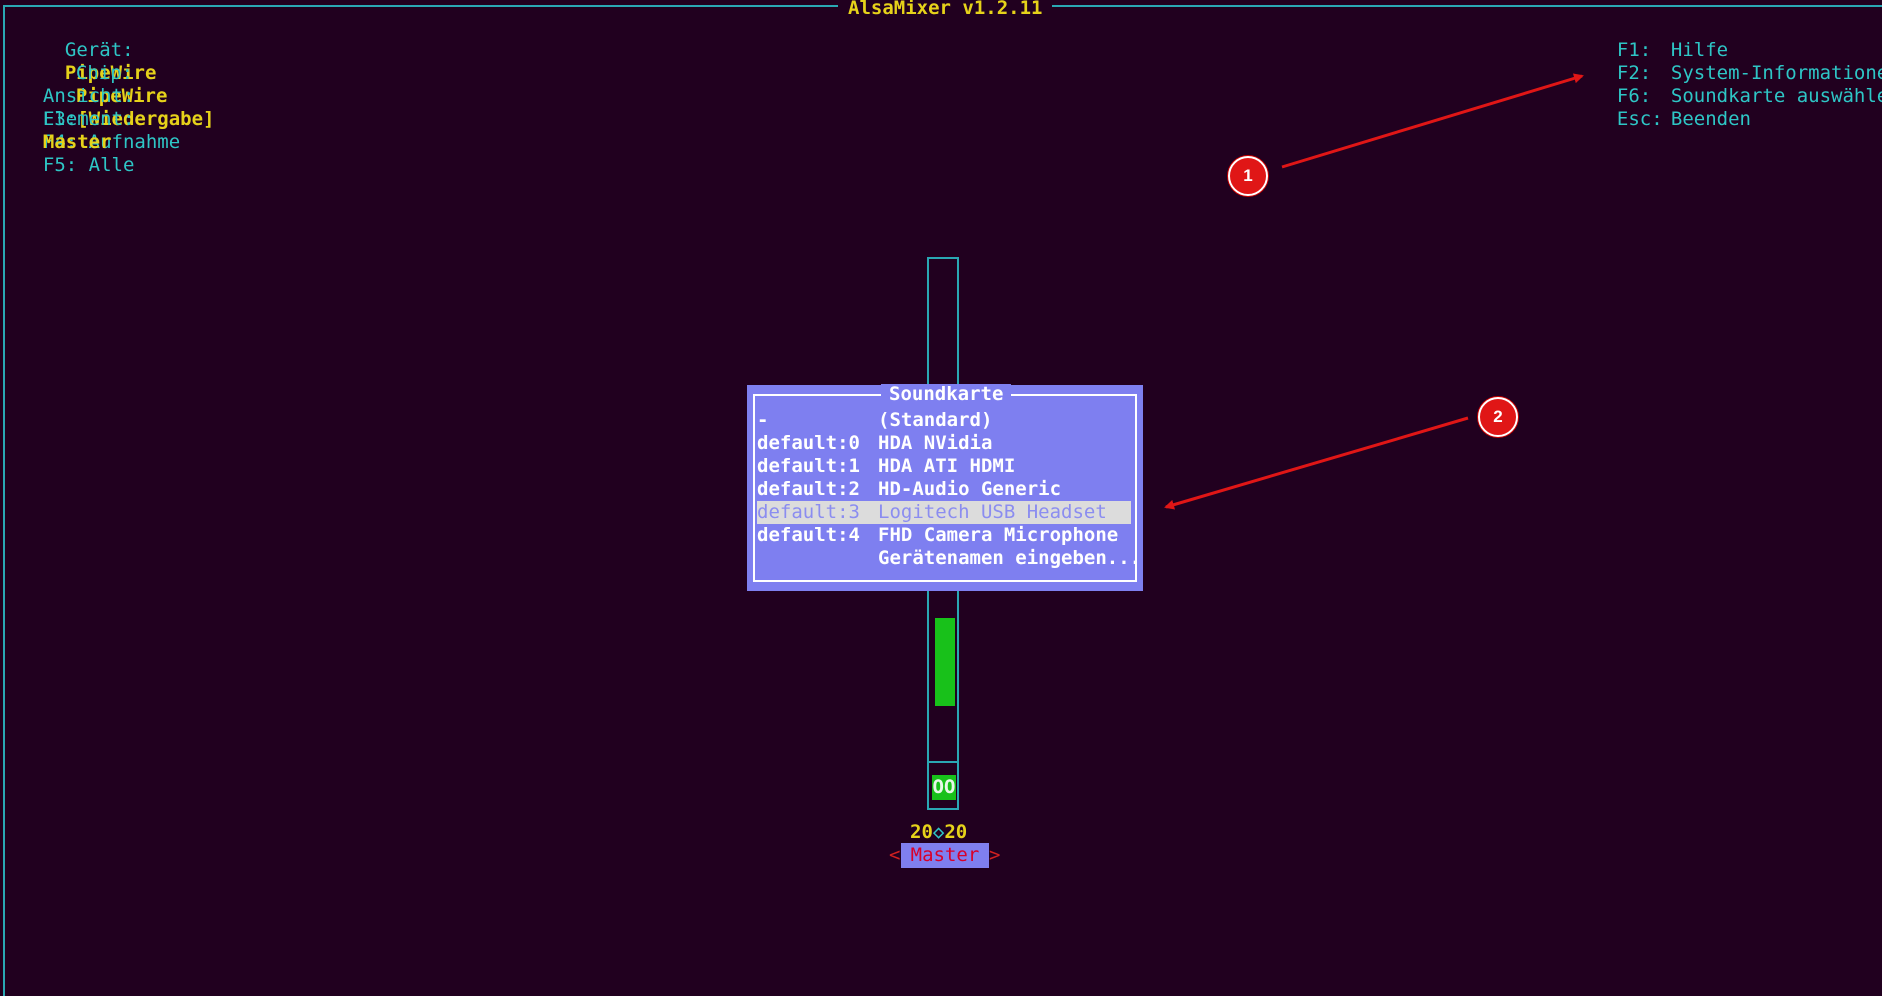 The height and width of the screenshot is (996, 1882). Describe the element at coordinates (1374, 291) in the screenshot. I see `annotation-arrows` at that location.